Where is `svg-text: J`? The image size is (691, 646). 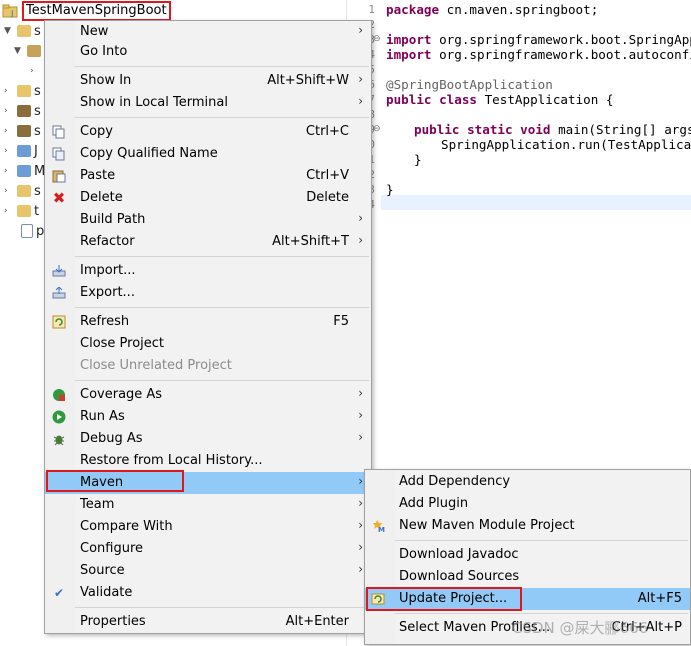 svg-text: J is located at coordinates (11, 13).